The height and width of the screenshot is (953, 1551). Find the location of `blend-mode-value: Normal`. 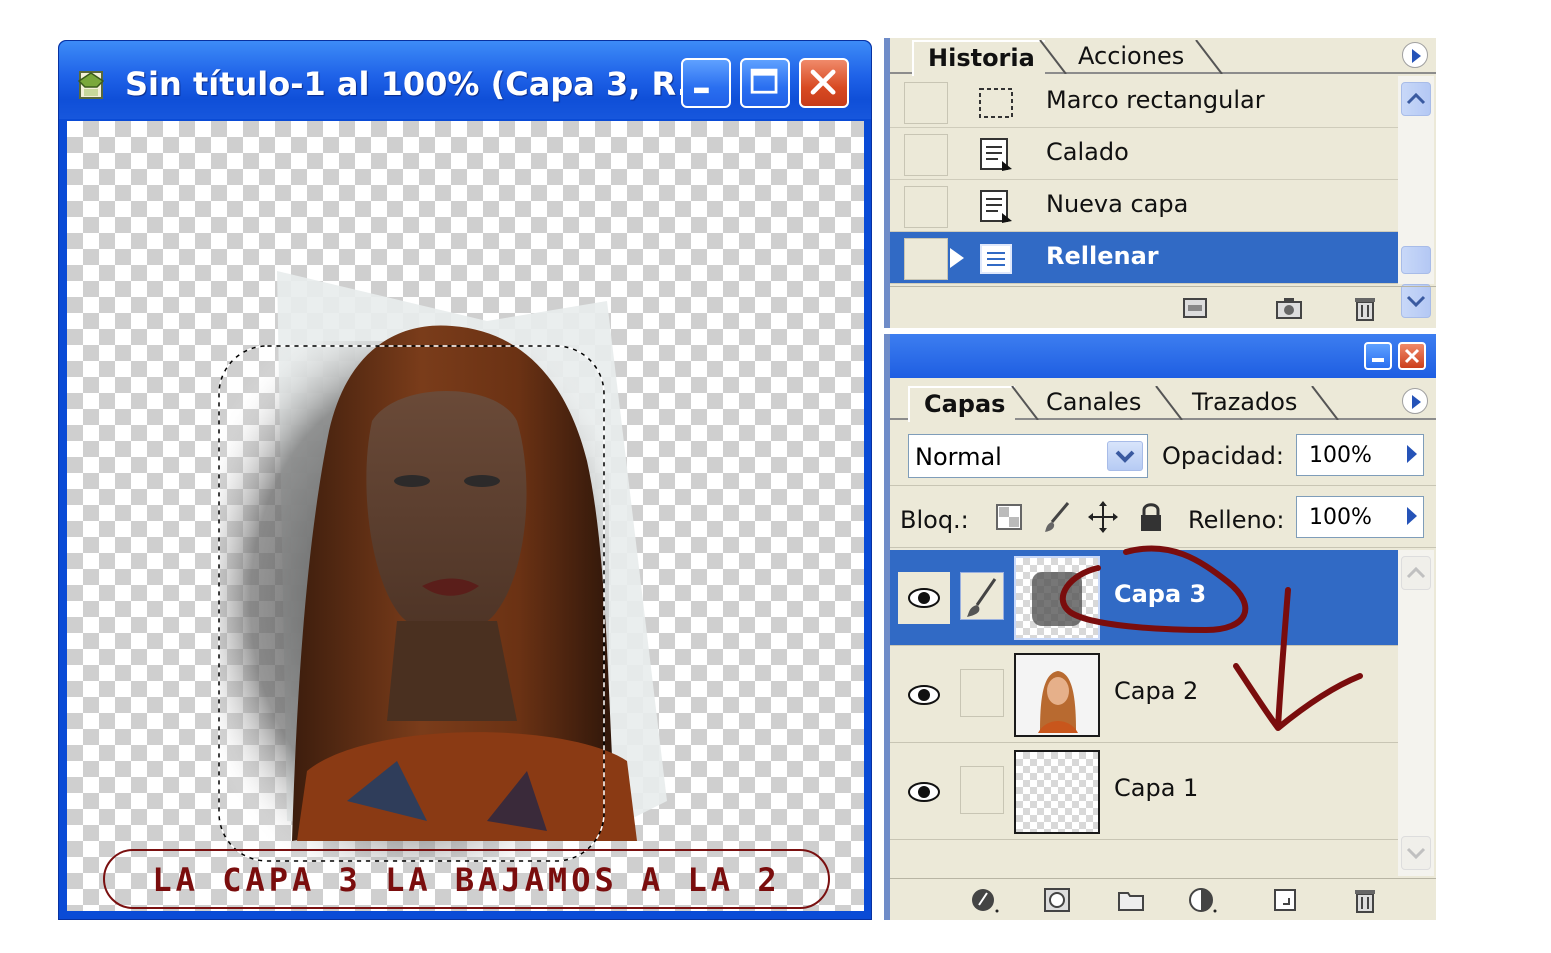

blend-mode-value: Normal is located at coordinates (958, 457).